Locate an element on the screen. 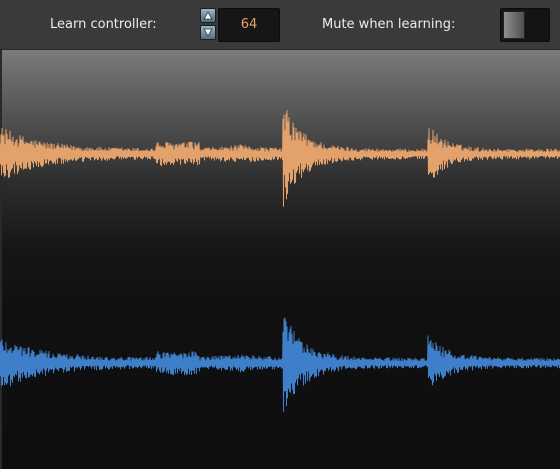 The width and height of the screenshot is (560, 469). mute-when-learning-toggle is located at coordinates (525, 25).